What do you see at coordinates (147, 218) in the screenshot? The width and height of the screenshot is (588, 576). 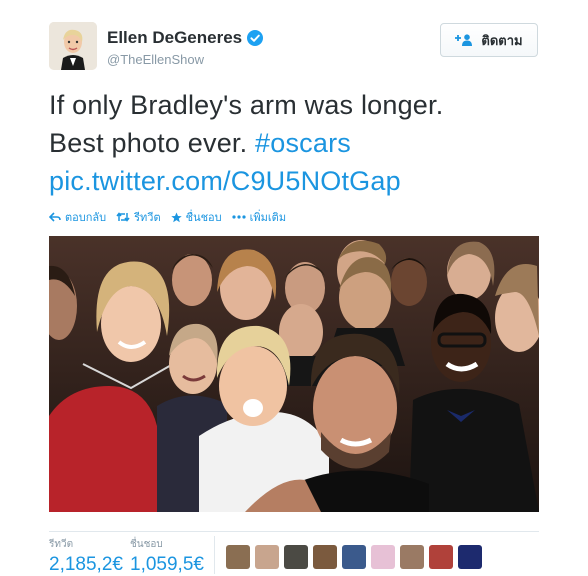 I see `retweet-label: รีทวีต` at bounding box center [147, 218].